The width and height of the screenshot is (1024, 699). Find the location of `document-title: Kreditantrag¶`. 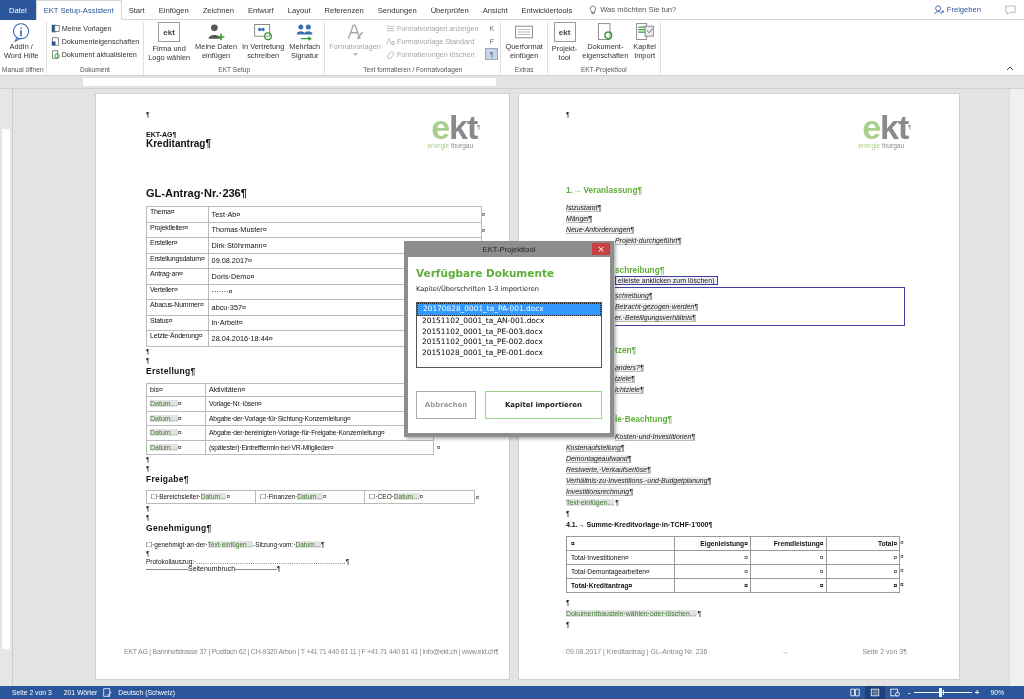

document-title: Kreditantrag¶ is located at coordinates (178, 143).